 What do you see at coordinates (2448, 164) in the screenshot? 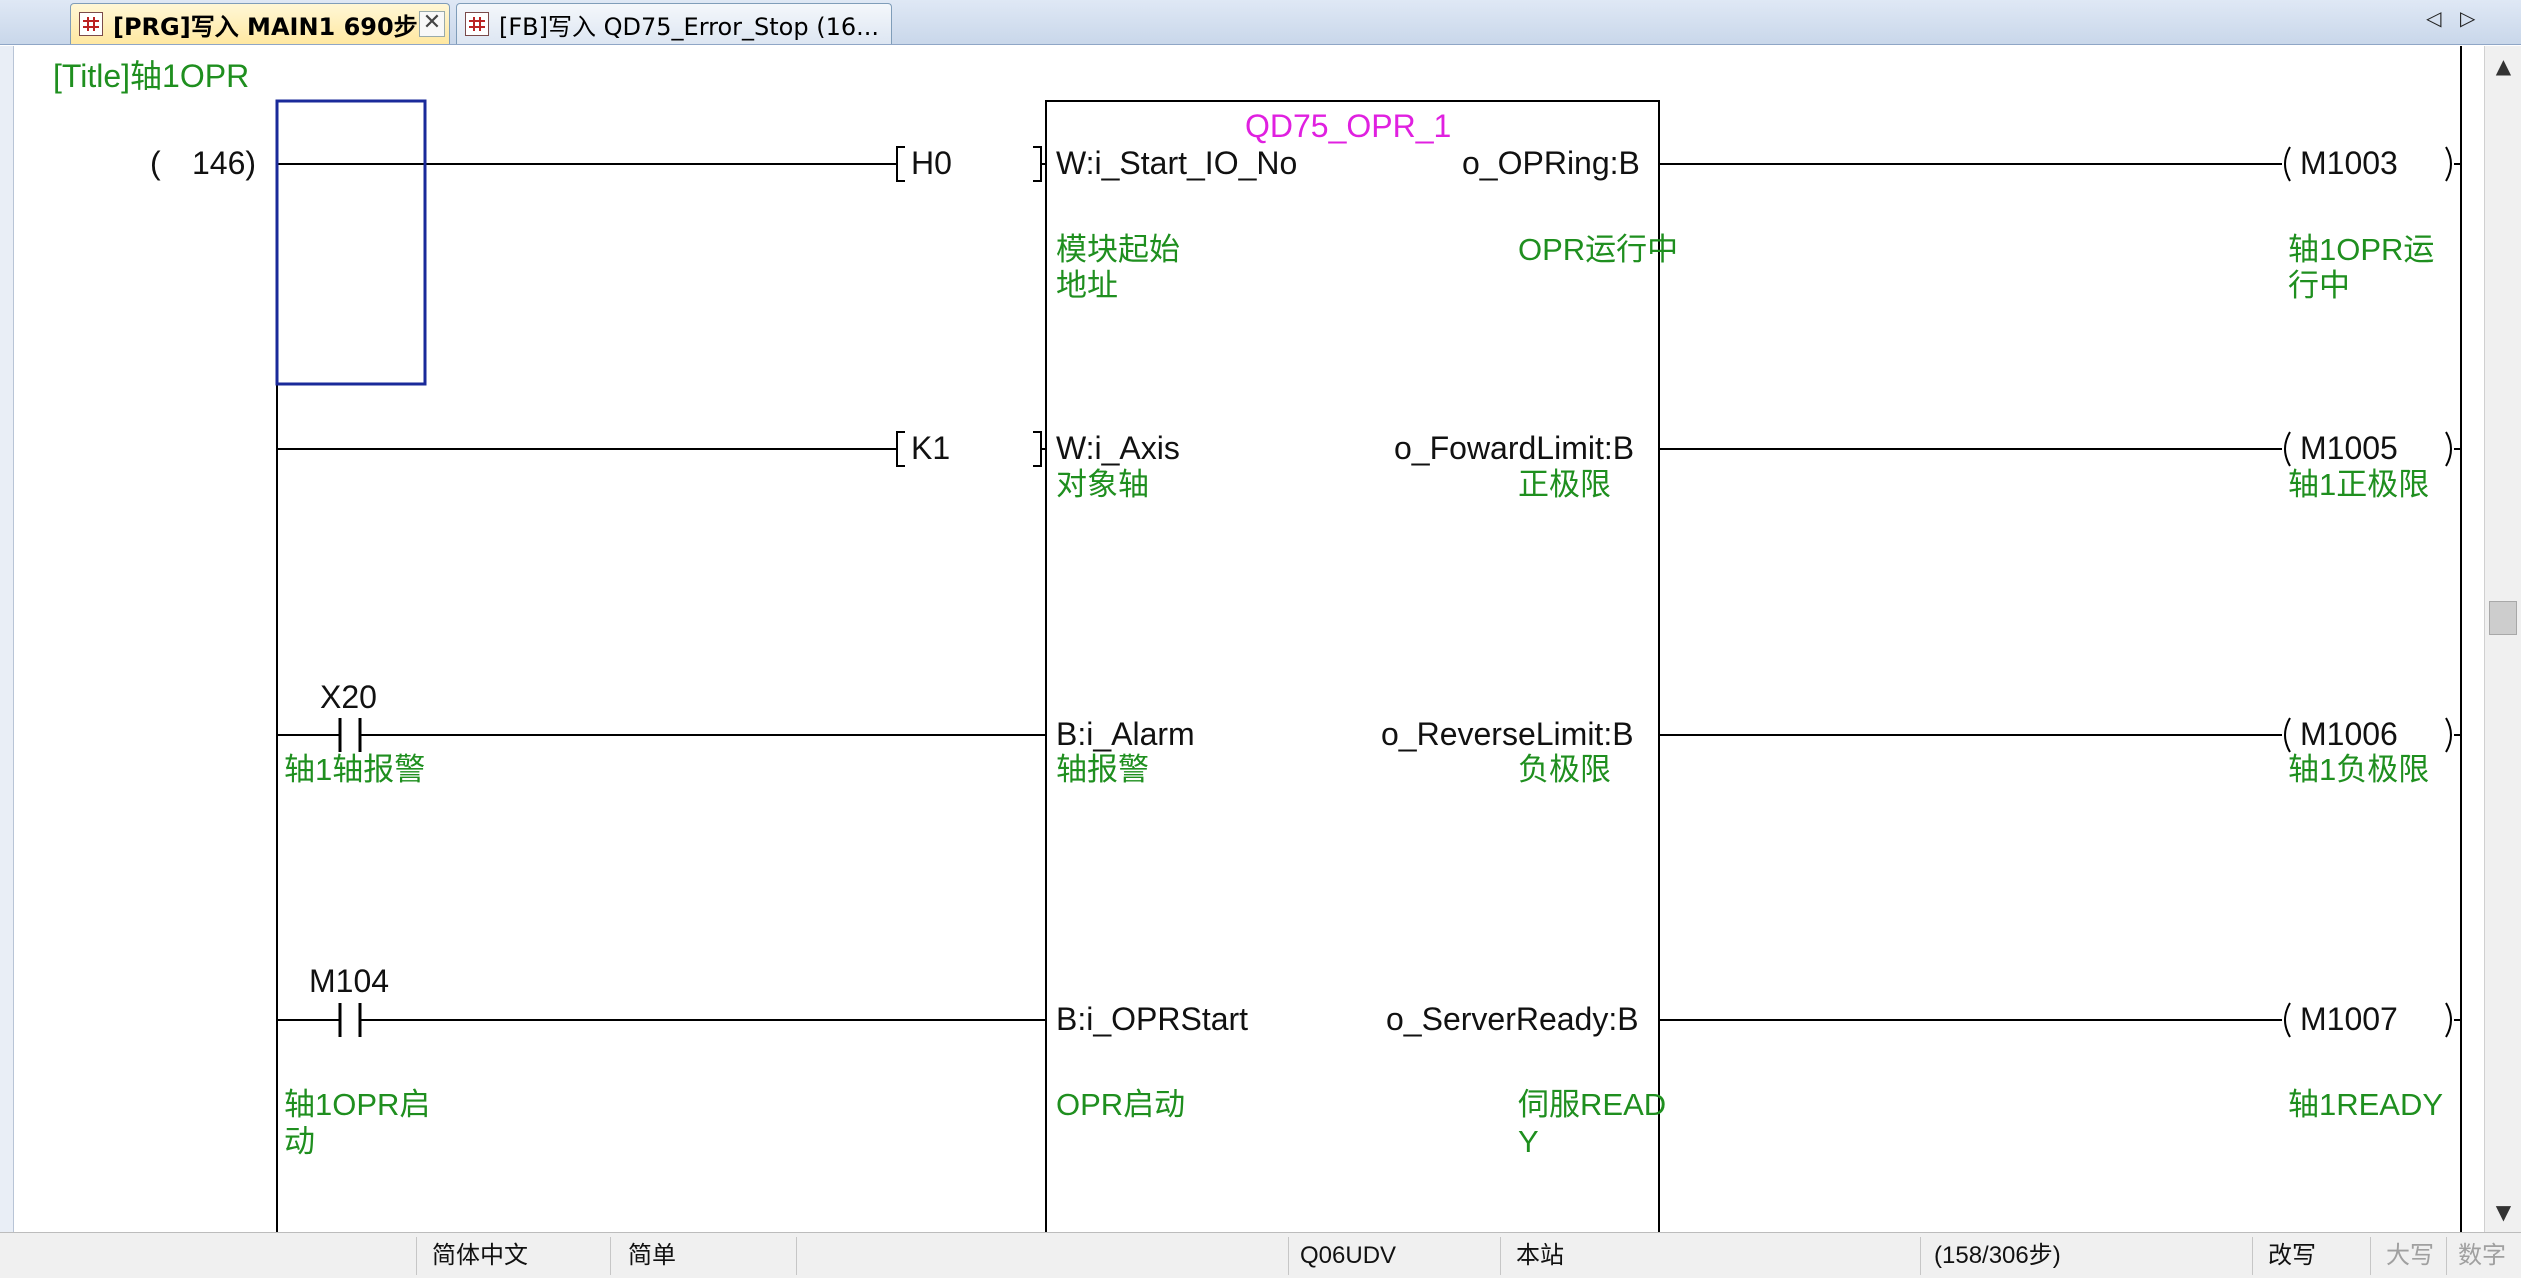
I see `coil-m1003-right` at bounding box center [2448, 164].